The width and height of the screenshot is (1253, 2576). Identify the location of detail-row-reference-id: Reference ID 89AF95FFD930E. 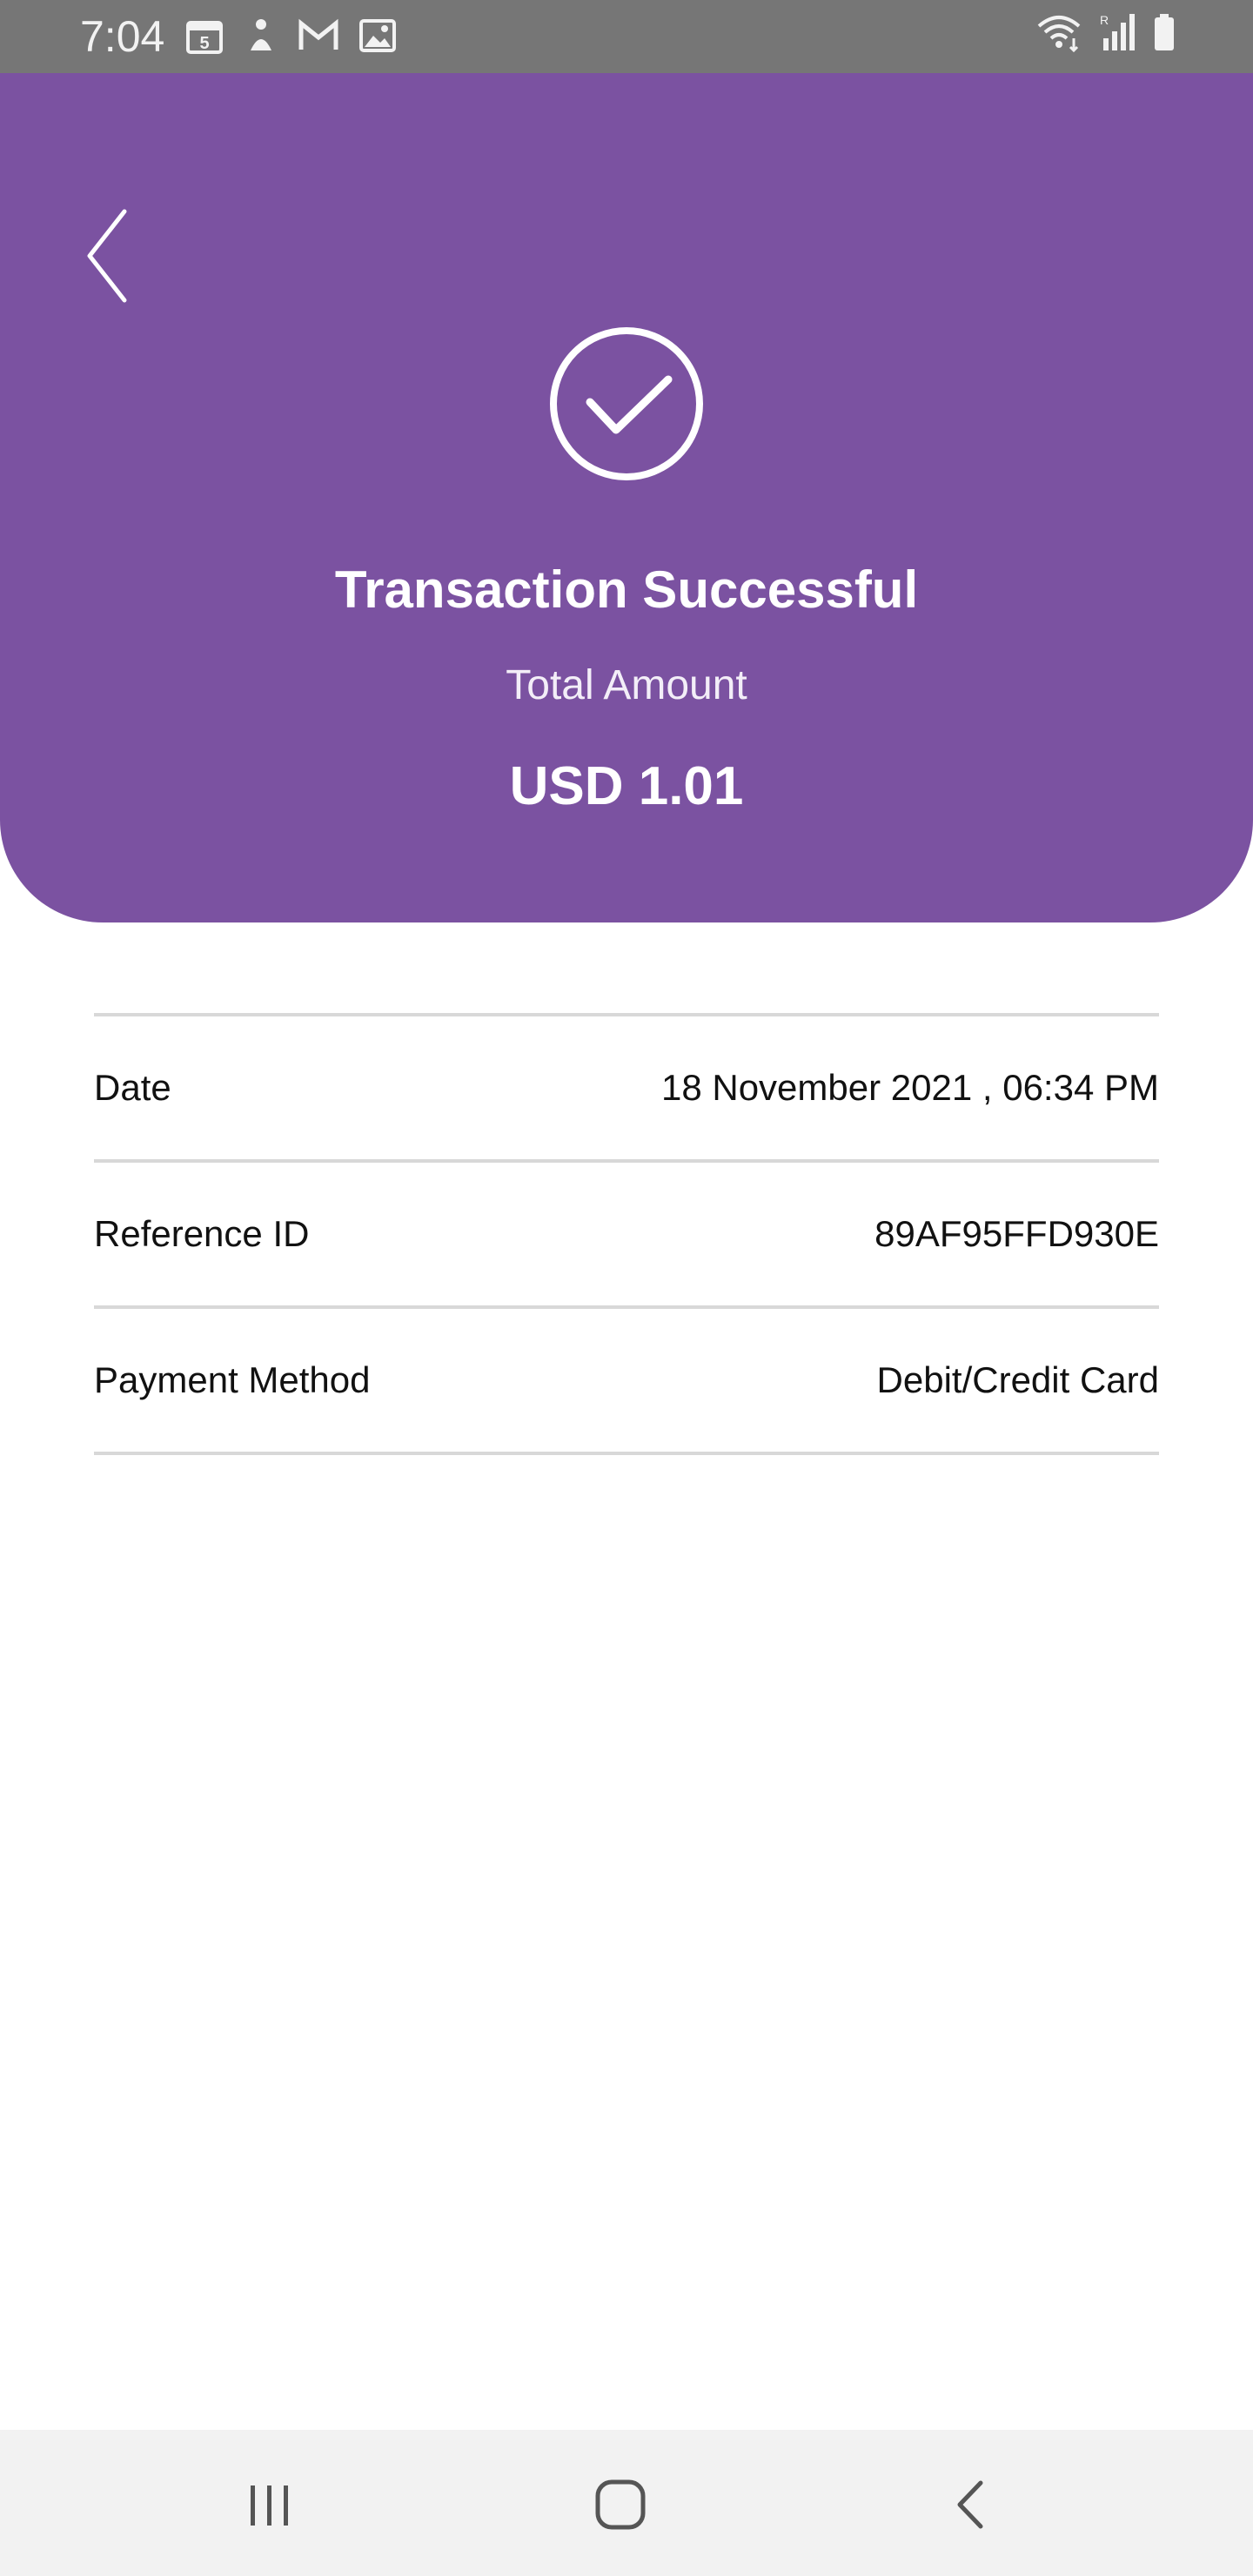
(626, 1234).